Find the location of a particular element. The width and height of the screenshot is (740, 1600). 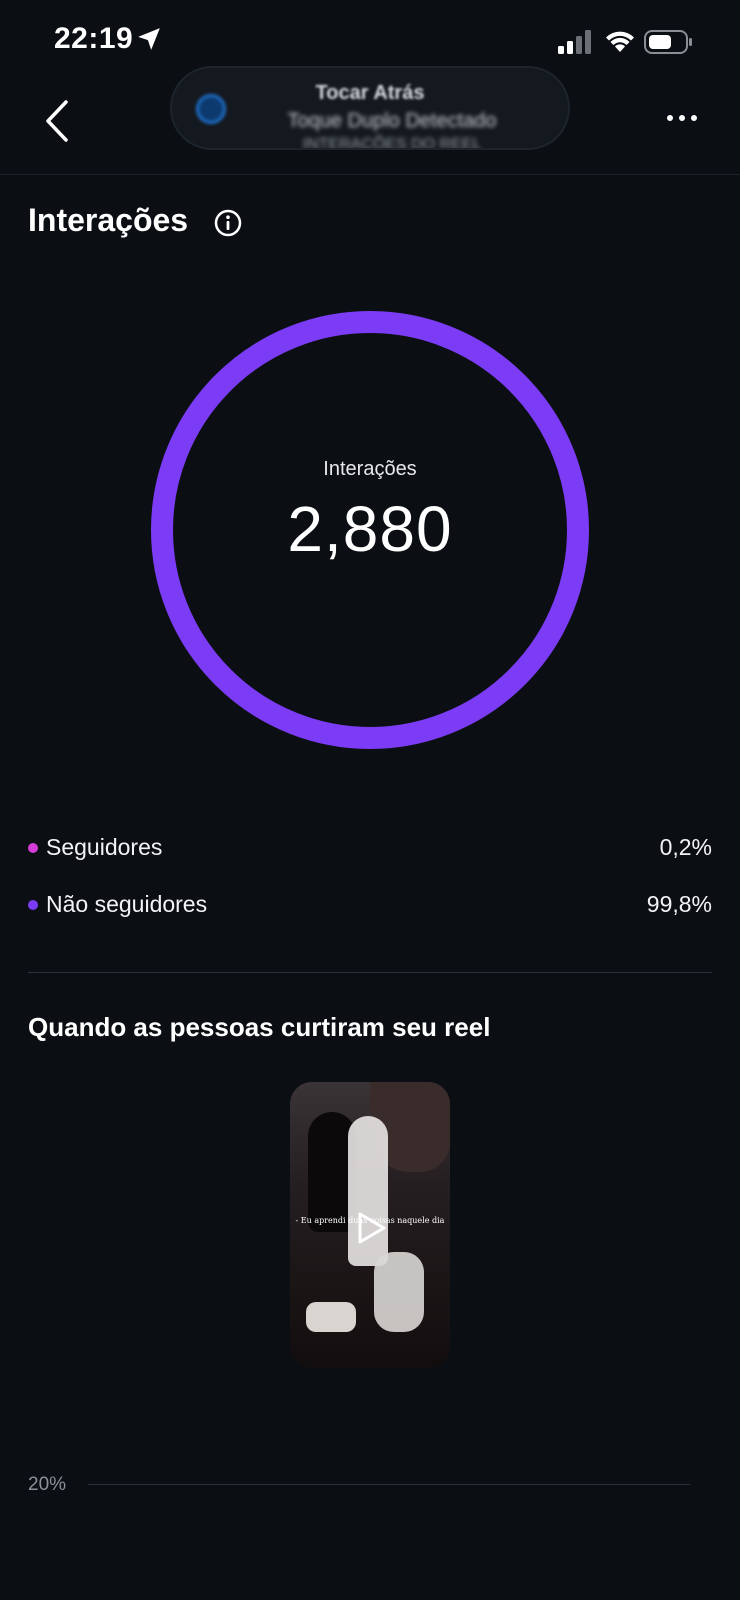

legend-item-followers: Seguidores 0,2% is located at coordinates (370, 848).